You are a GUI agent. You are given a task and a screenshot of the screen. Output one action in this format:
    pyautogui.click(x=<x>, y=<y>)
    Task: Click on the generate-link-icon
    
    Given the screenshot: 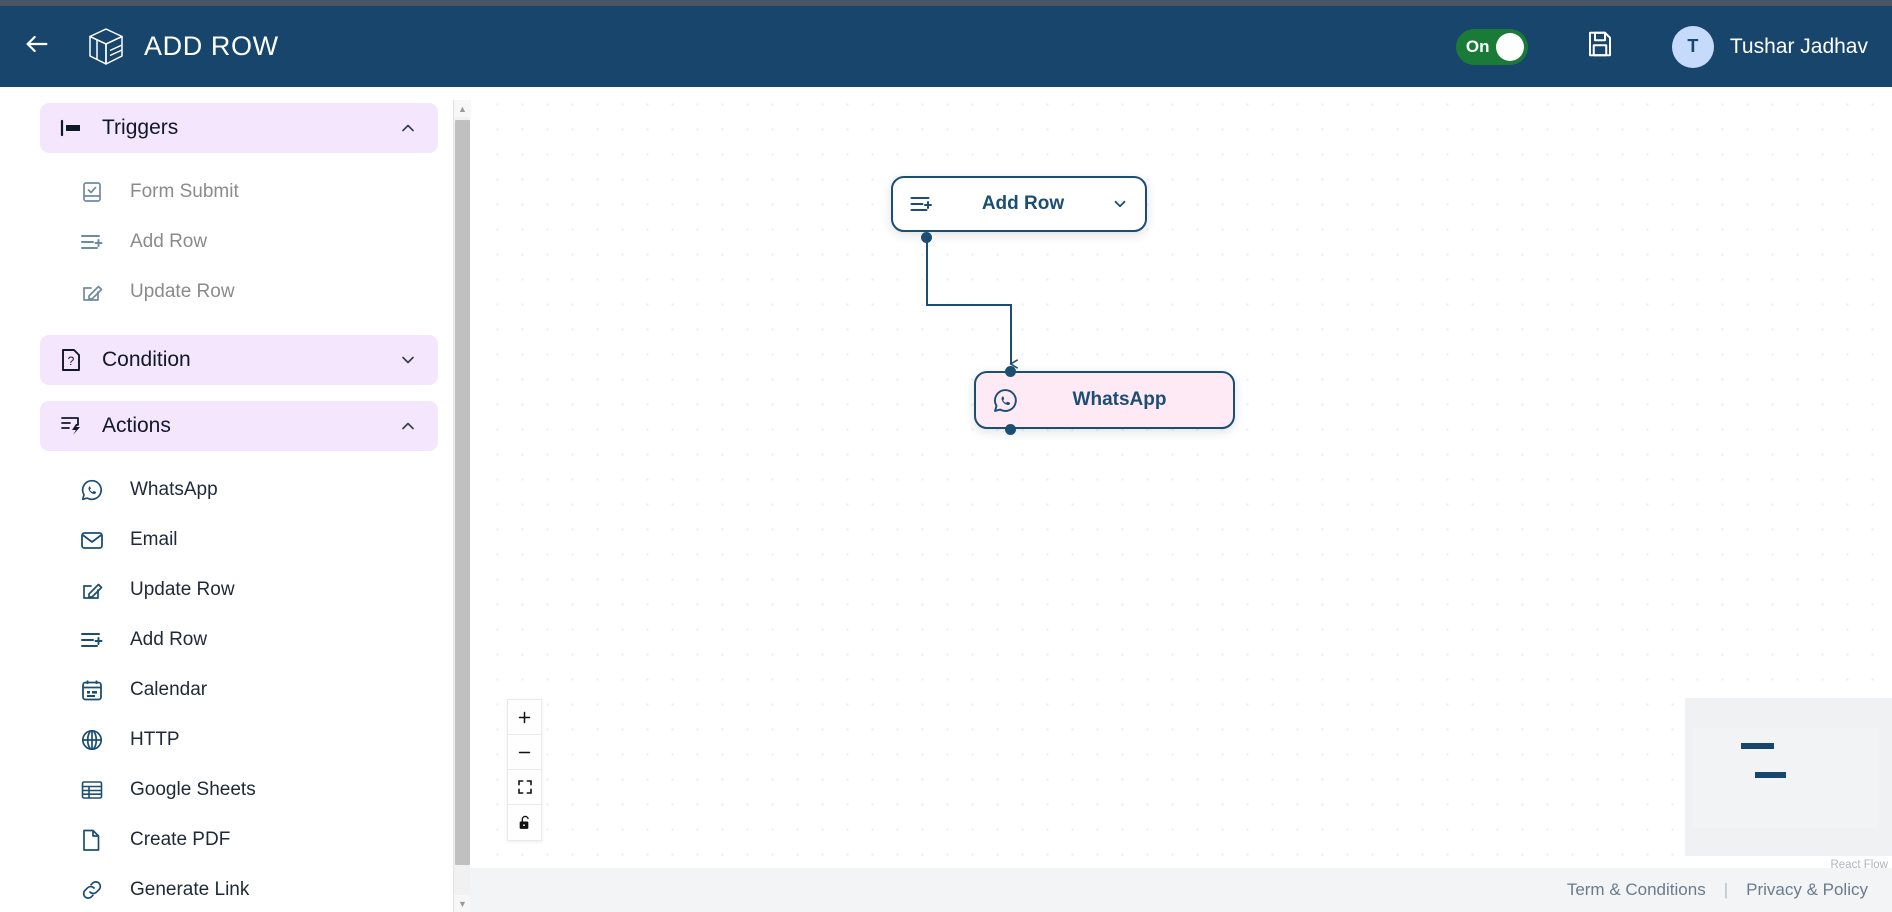 What is the action you would take?
    pyautogui.click(x=95, y=890)
    